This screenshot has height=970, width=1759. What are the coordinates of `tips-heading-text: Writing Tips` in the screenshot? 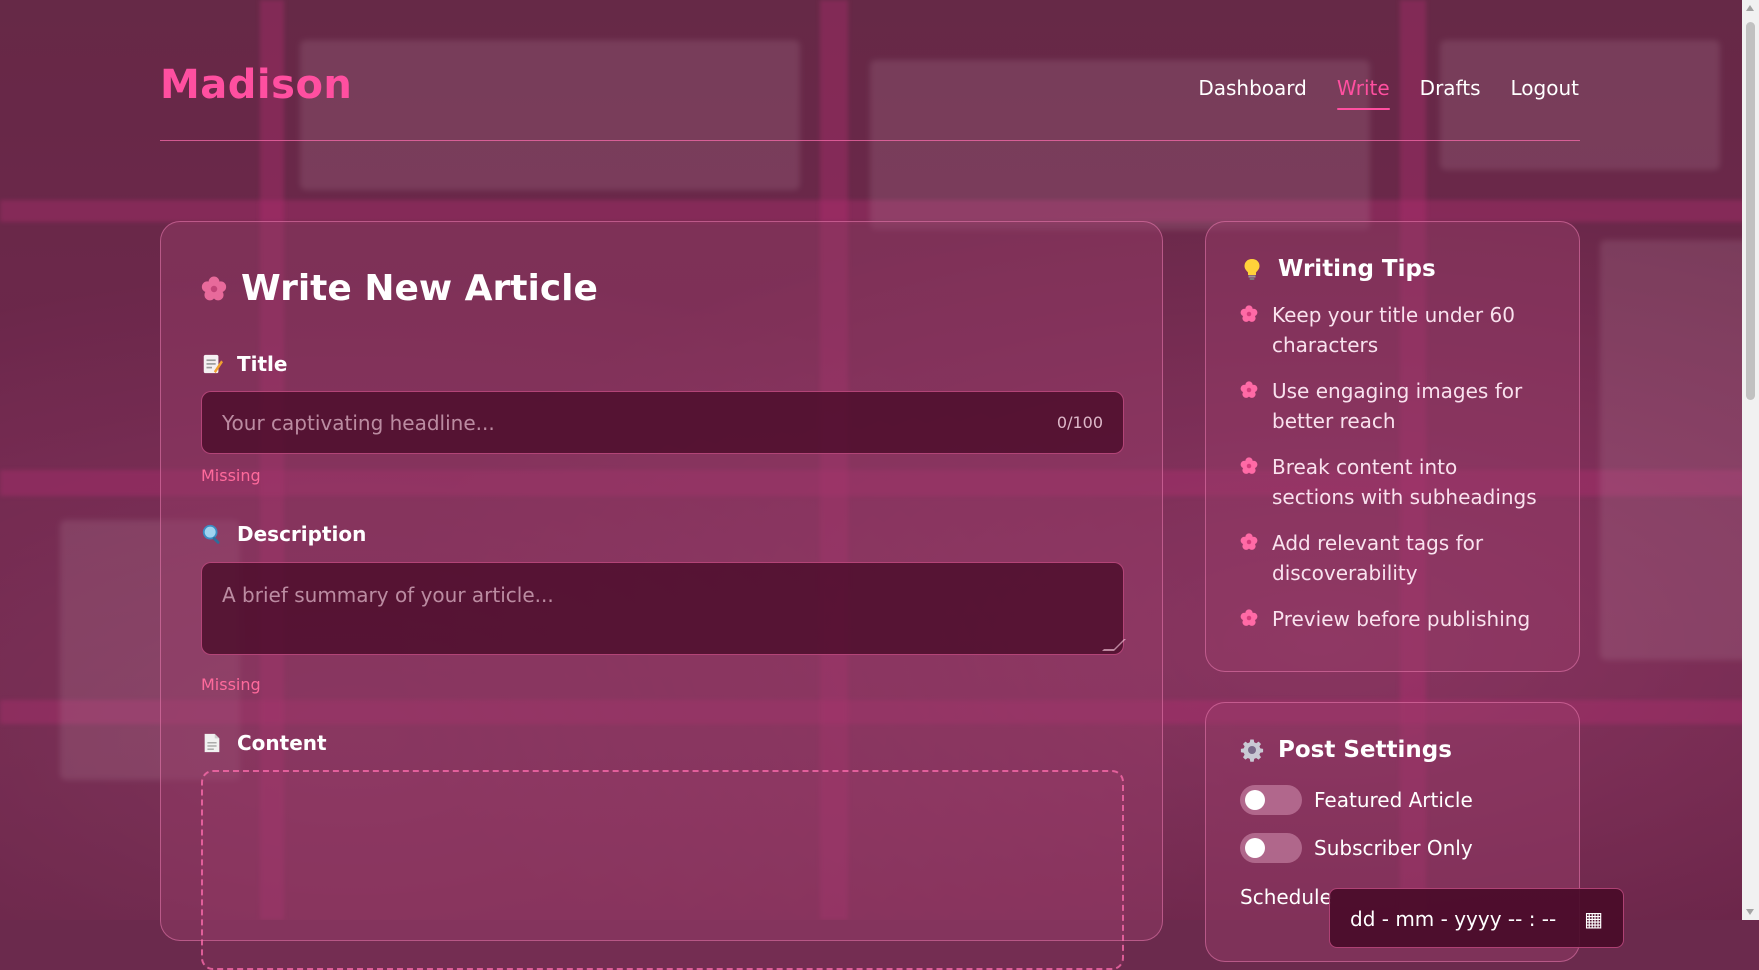 It's located at (1357, 269).